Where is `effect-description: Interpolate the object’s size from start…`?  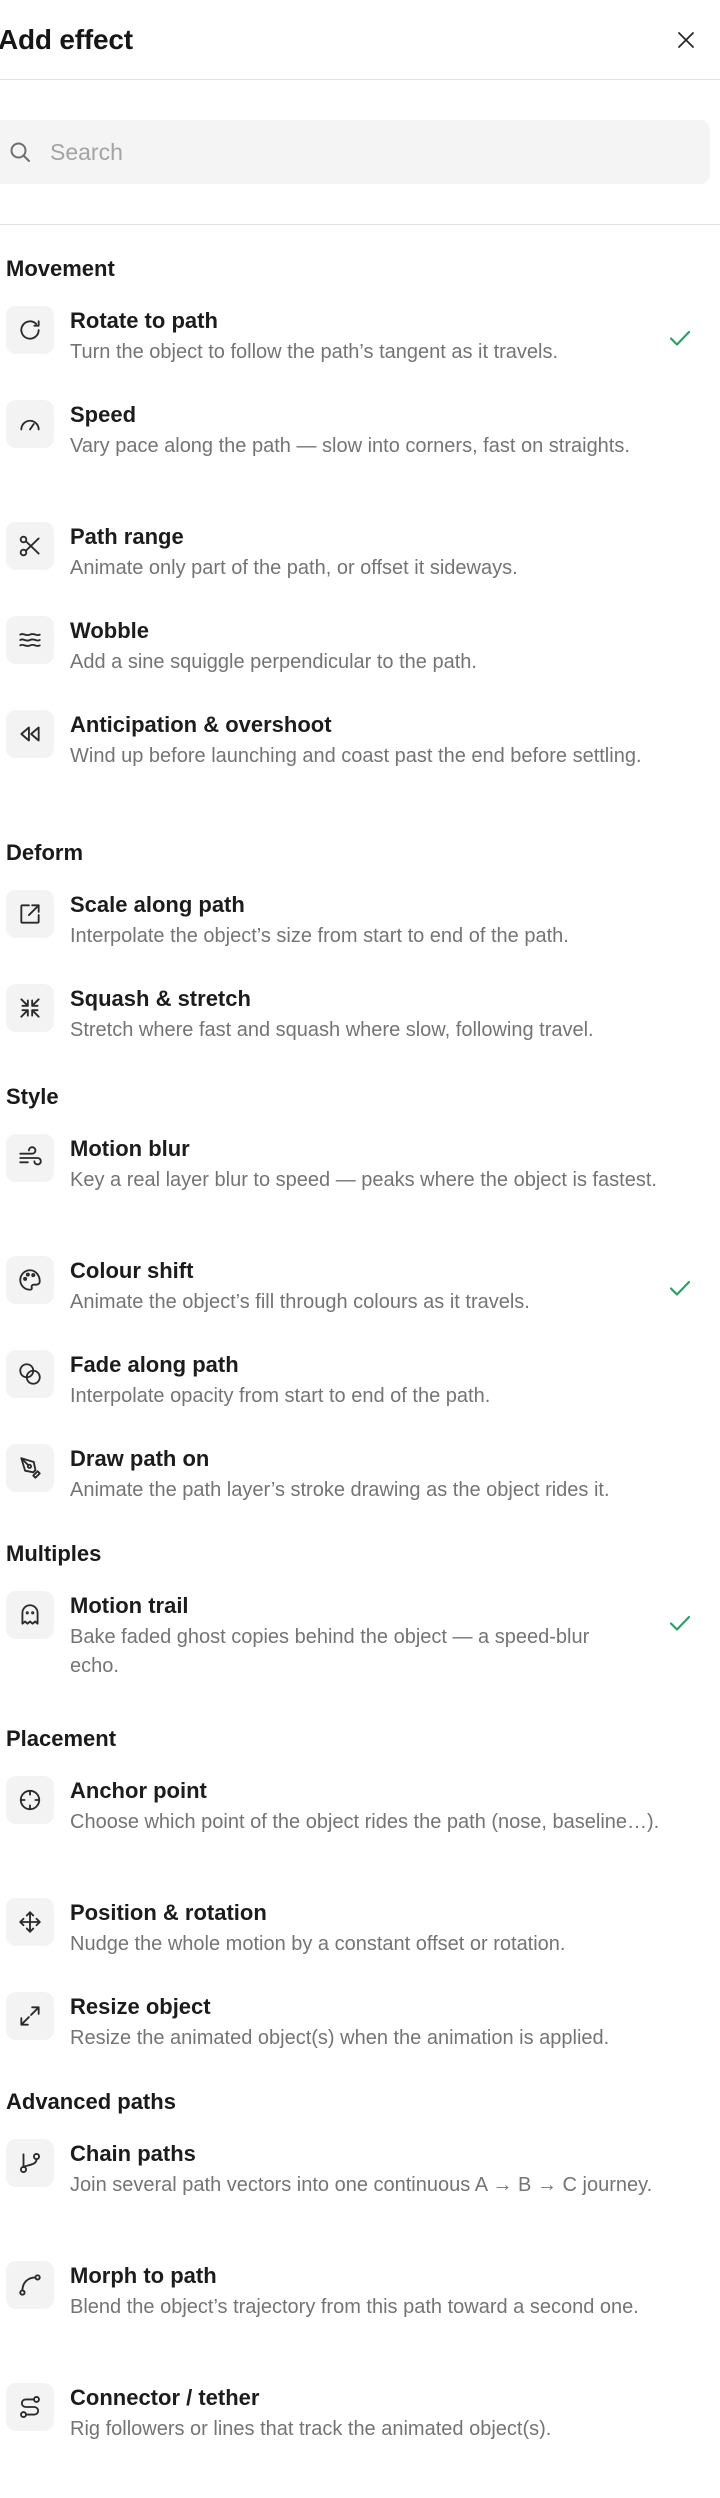
effect-description: Interpolate the object’s size from start… is located at coordinates (319, 936).